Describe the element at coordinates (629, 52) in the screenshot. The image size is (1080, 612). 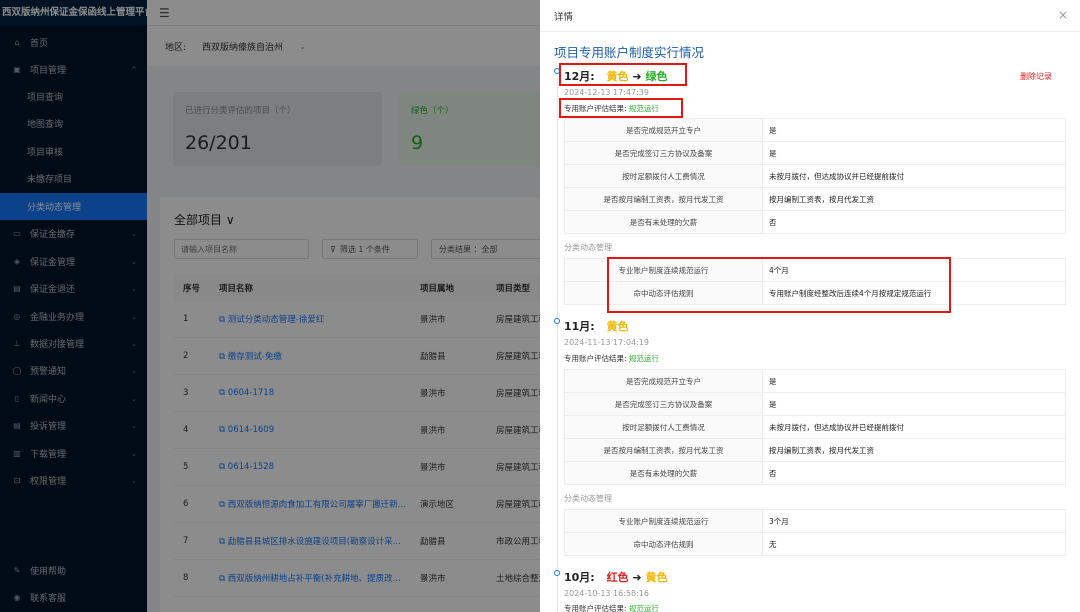
I see `drawer-title: 项目专用账户制度实行情况` at that location.